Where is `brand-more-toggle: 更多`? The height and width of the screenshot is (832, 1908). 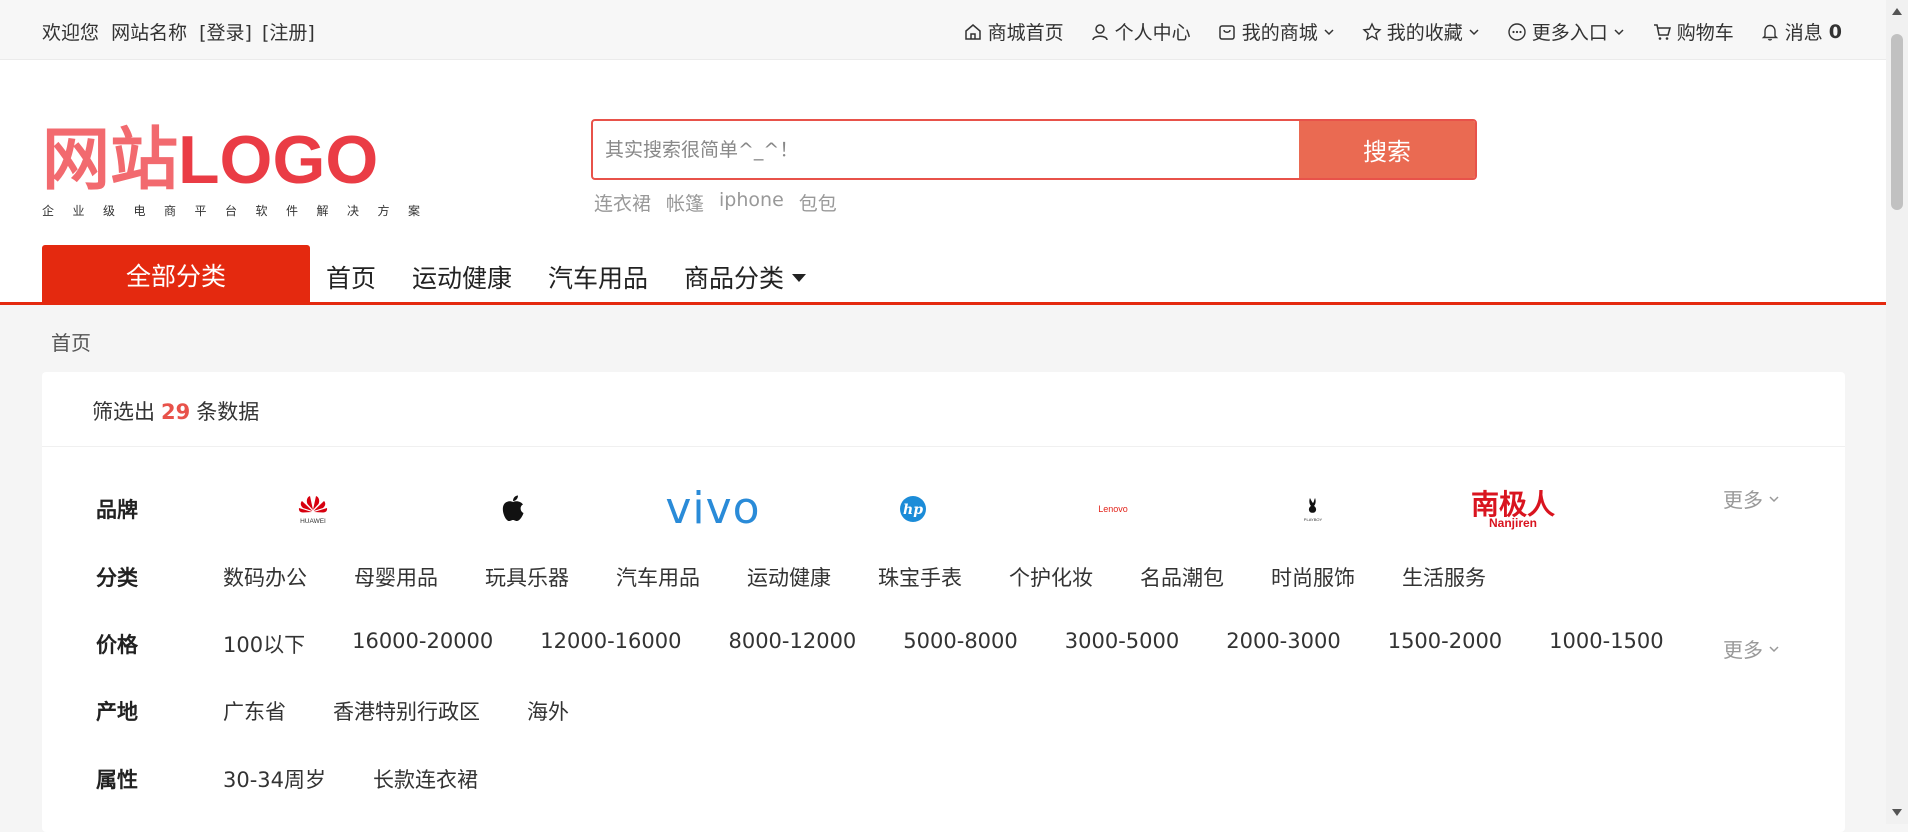 brand-more-toggle: 更多 is located at coordinates (1752, 498).